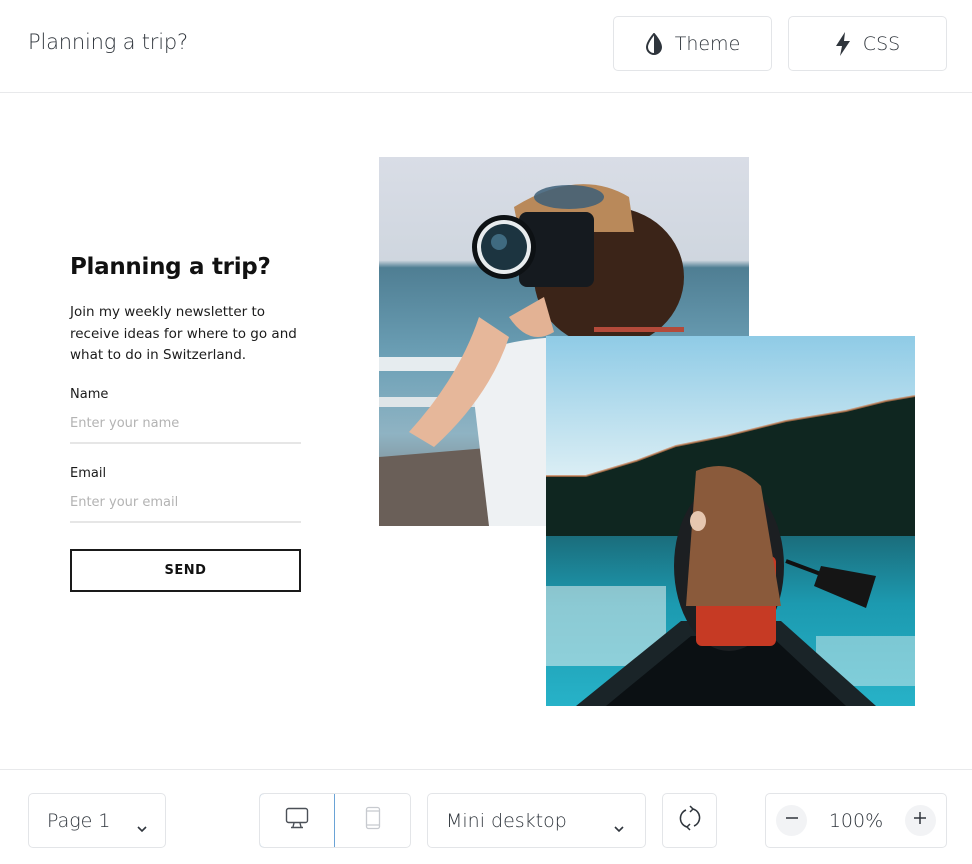  I want to click on bottom-bar: Page 1 Mini desktop 100%, so click(486, 816).